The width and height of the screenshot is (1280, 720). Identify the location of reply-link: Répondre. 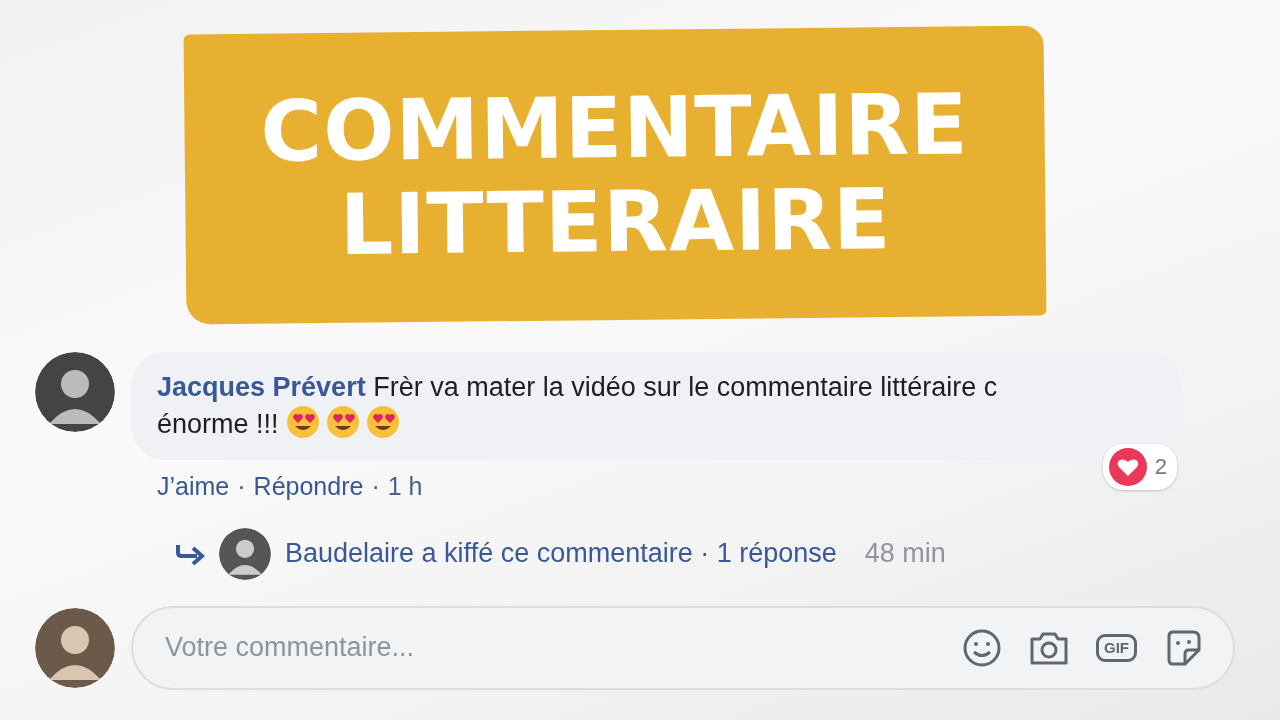
(308, 486).